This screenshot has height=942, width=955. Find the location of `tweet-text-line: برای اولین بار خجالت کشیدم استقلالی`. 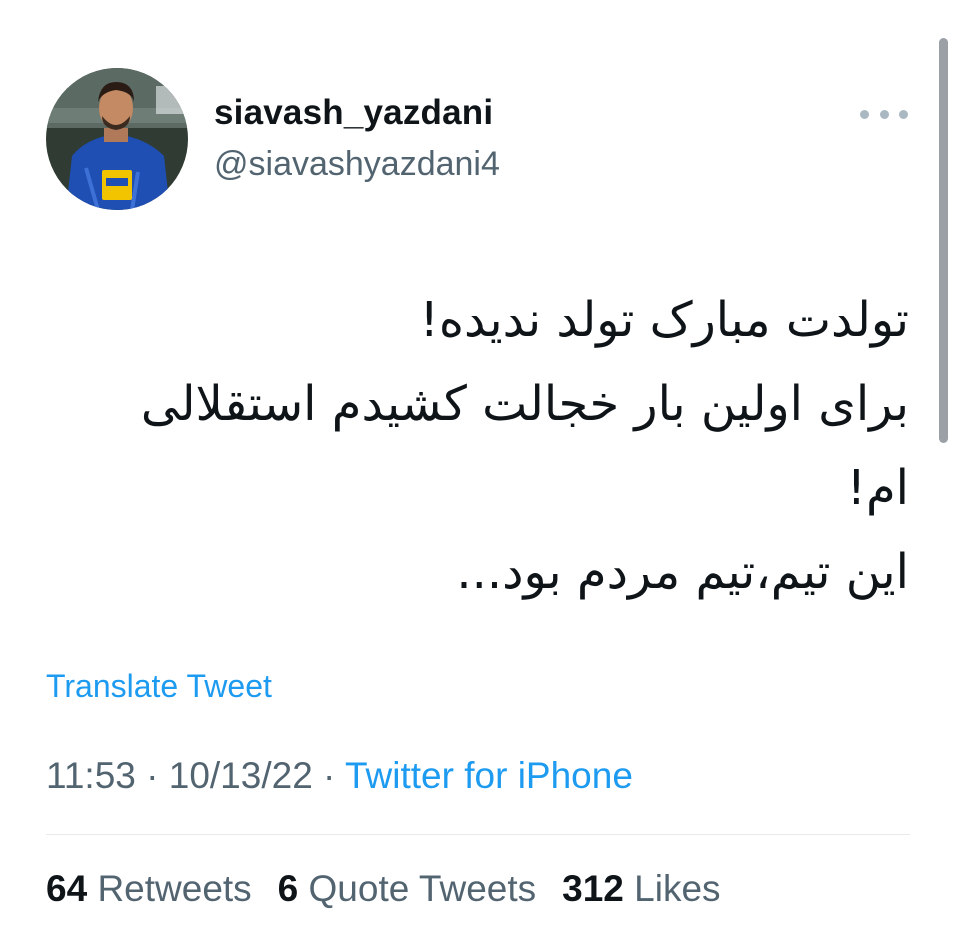

tweet-text-line: برای اولین بار خجالت کشیدم استقلالی is located at coordinates (524, 404).